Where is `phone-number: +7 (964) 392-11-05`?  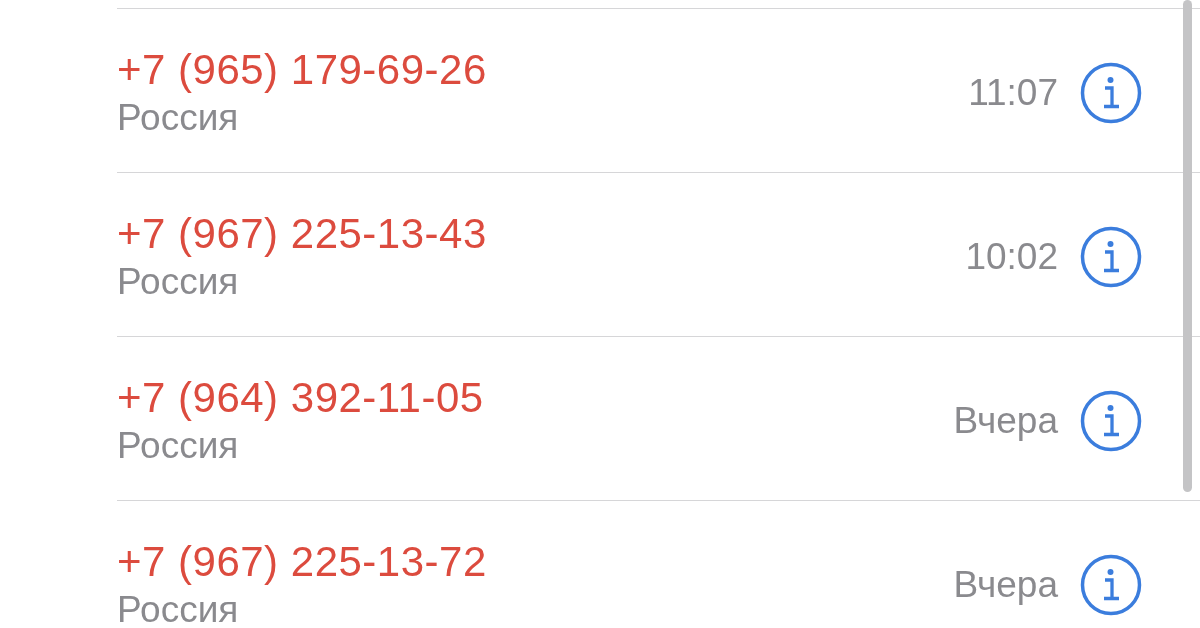 phone-number: +7 (964) 392-11-05 is located at coordinates (301, 397).